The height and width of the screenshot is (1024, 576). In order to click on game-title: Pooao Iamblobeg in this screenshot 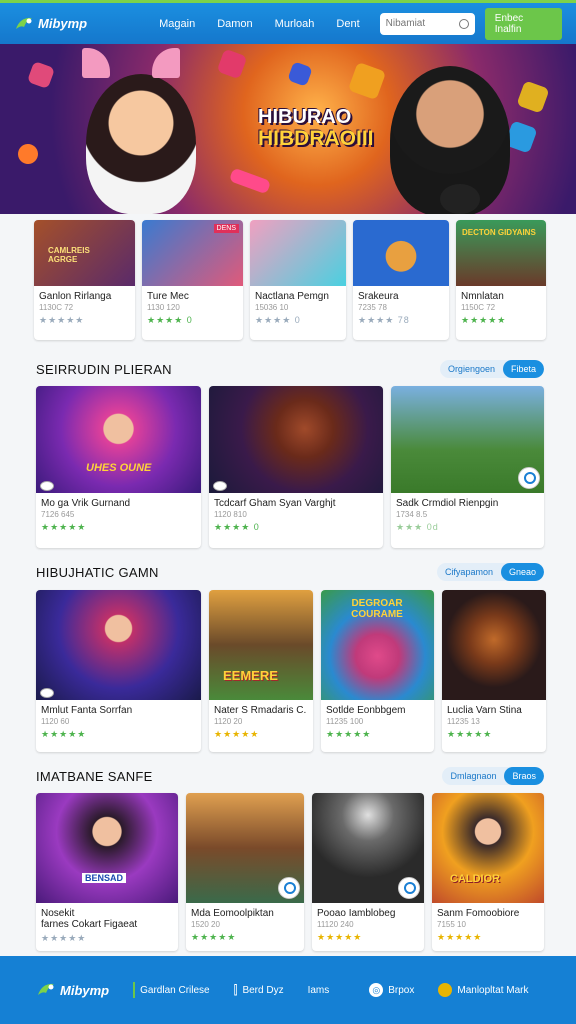, I will do `click(356, 913)`.